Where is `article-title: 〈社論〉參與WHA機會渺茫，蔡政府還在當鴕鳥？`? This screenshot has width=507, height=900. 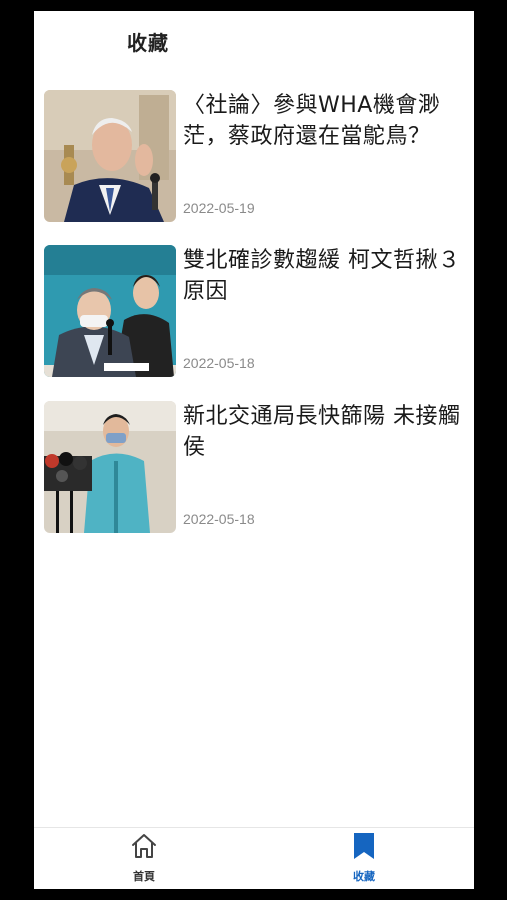 article-title: 〈社論〉參與WHA機會渺茫，蔡政府還在當鴕鳥？ is located at coordinates (323, 121).